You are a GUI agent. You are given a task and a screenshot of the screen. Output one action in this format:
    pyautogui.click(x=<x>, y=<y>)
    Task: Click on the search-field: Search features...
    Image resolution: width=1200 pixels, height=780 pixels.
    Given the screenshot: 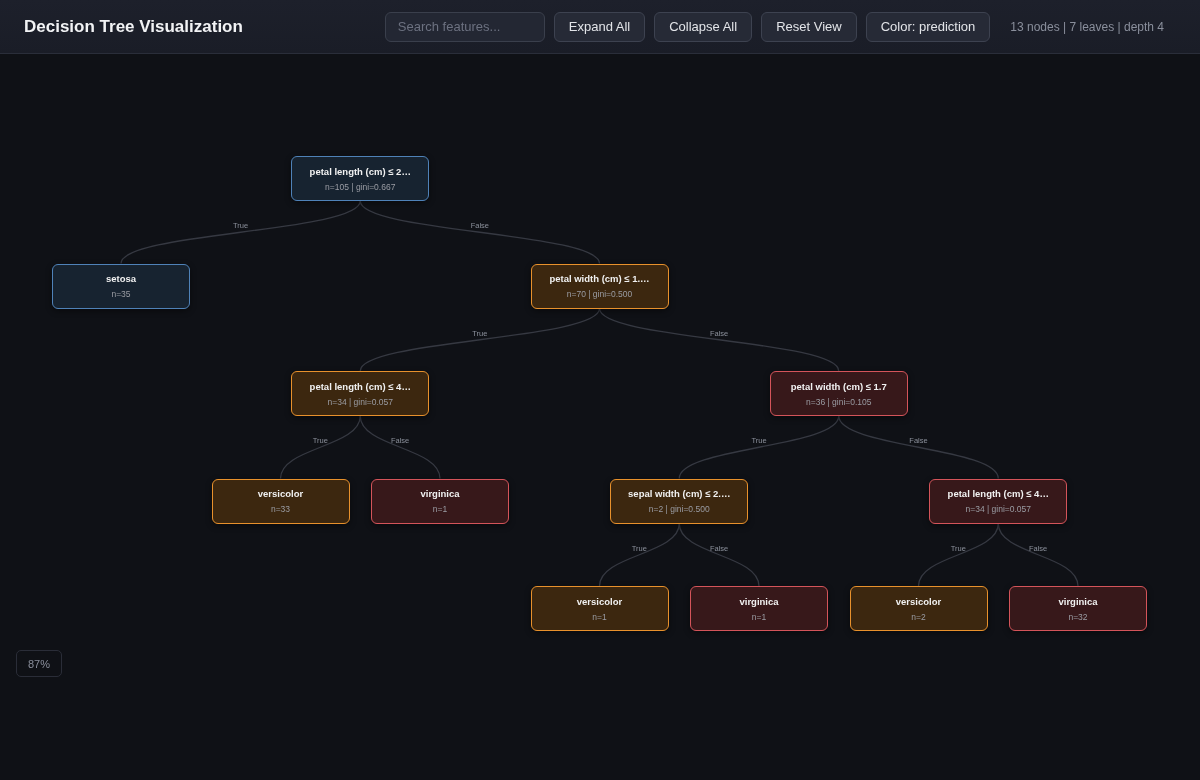 What is the action you would take?
    pyautogui.click(x=464, y=26)
    